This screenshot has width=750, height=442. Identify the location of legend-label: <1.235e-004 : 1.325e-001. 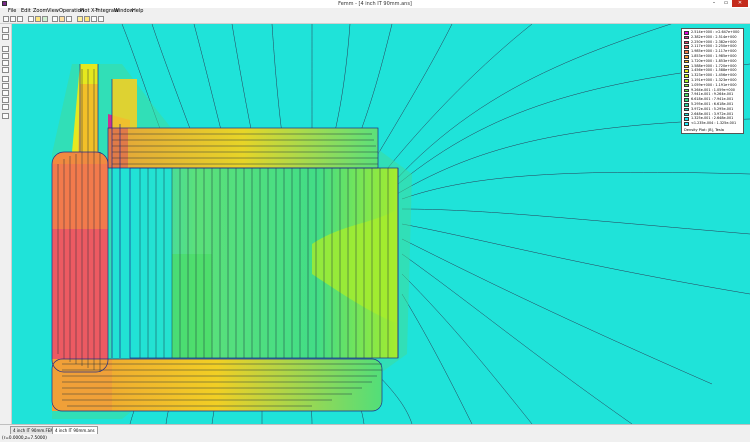
(714, 123).